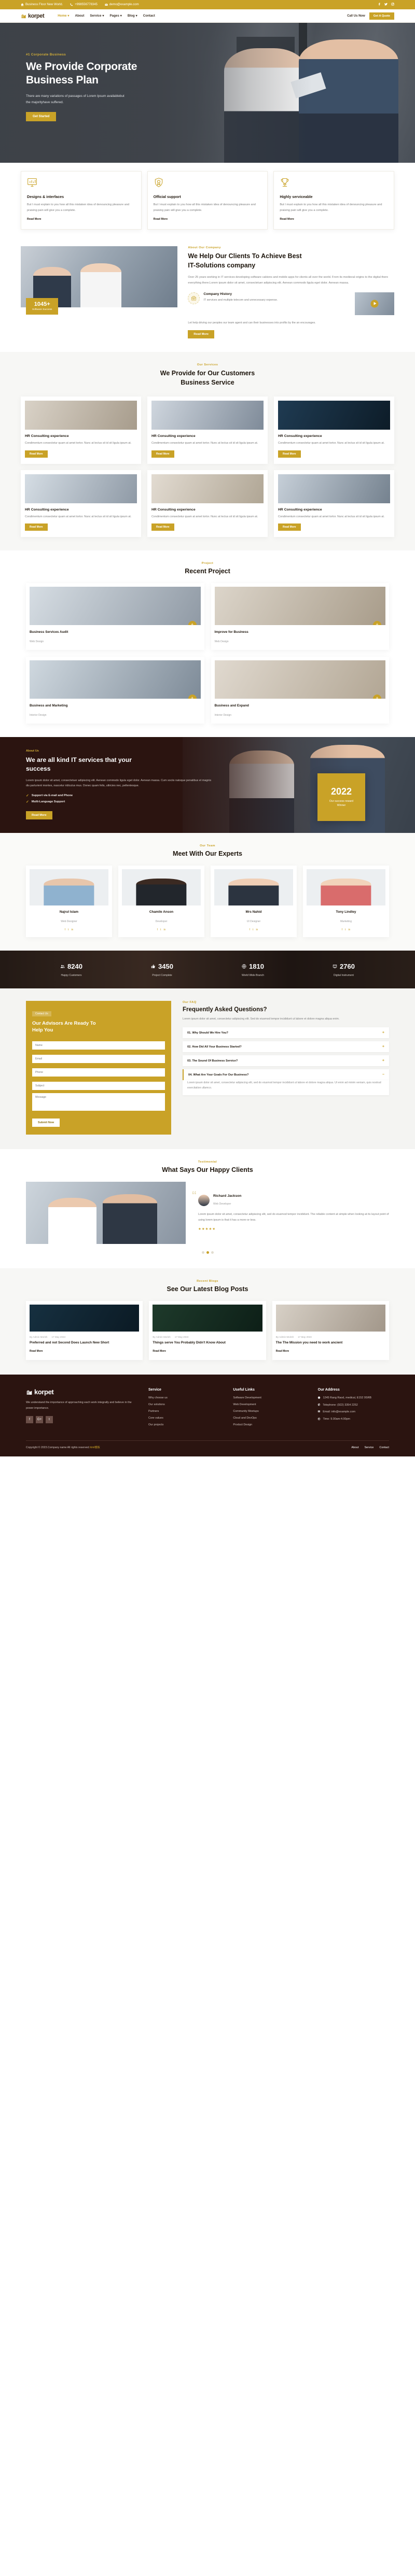 Image resolution: width=415 pixels, height=2576 pixels. What do you see at coordinates (346, 901) in the screenshot?
I see `team-member-card: Tony Lindley Marketing f t in` at bounding box center [346, 901].